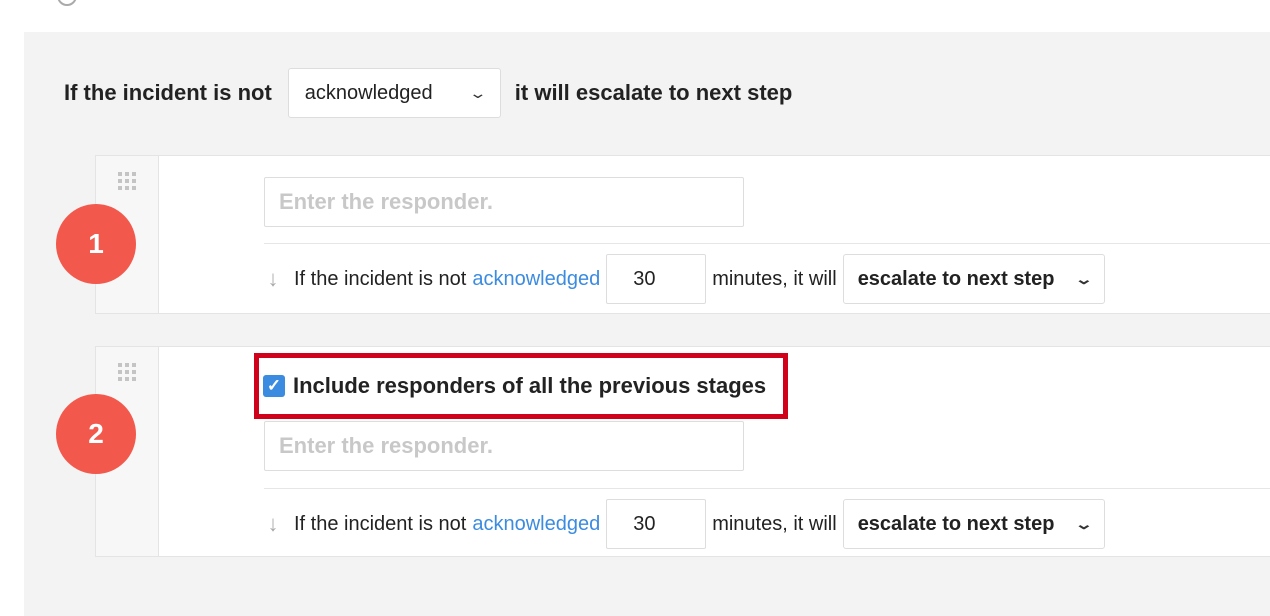 Image resolution: width=1270 pixels, height=616 pixels. What do you see at coordinates (168, 92) in the screenshot?
I see `header-prefix: If the incident is not` at bounding box center [168, 92].